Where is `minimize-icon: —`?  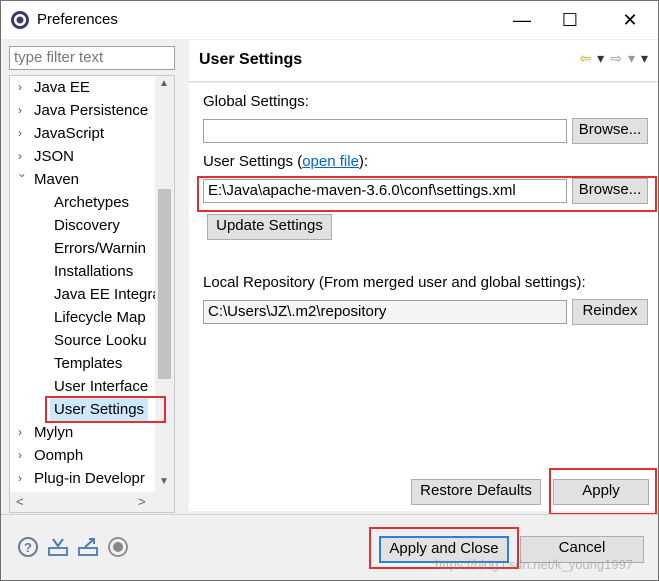
minimize-icon: — is located at coordinates (522, 19).